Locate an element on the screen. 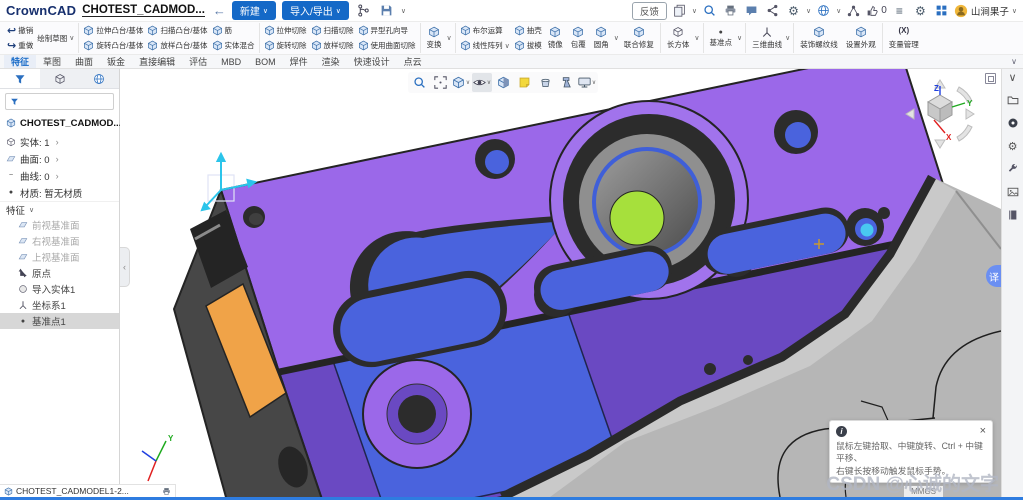 This screenshot has height=500, width=1023. section-view-button is located at coordinates (503, 82).